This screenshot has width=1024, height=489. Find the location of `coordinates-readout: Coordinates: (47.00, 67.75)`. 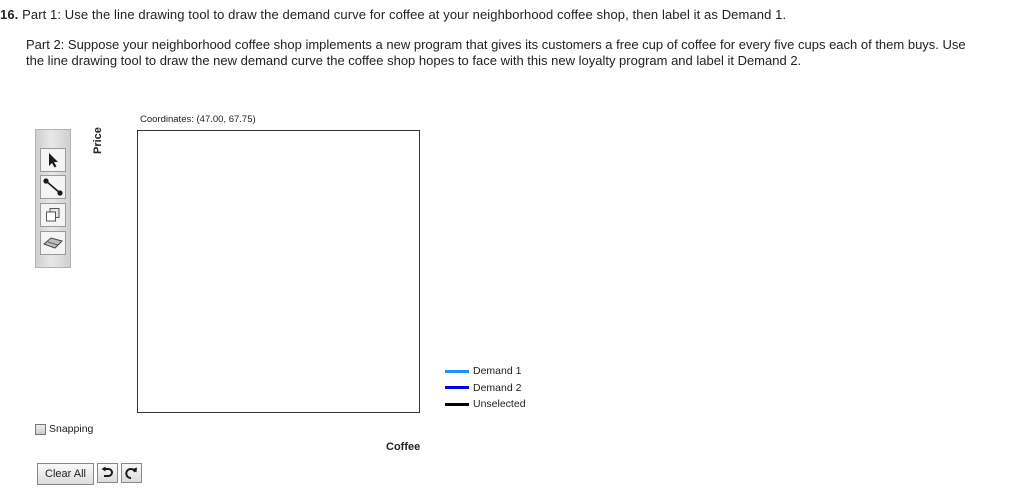

coordinates-readout: Coordinates: (47.00, 67.75) is located at coordinates (198, 119).